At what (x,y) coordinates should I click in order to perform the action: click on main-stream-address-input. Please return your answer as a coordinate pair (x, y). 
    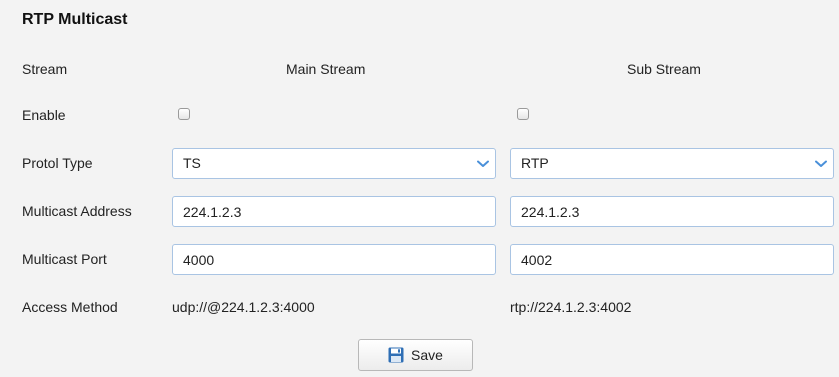
    Looking at the image, I should click on (334, 211).